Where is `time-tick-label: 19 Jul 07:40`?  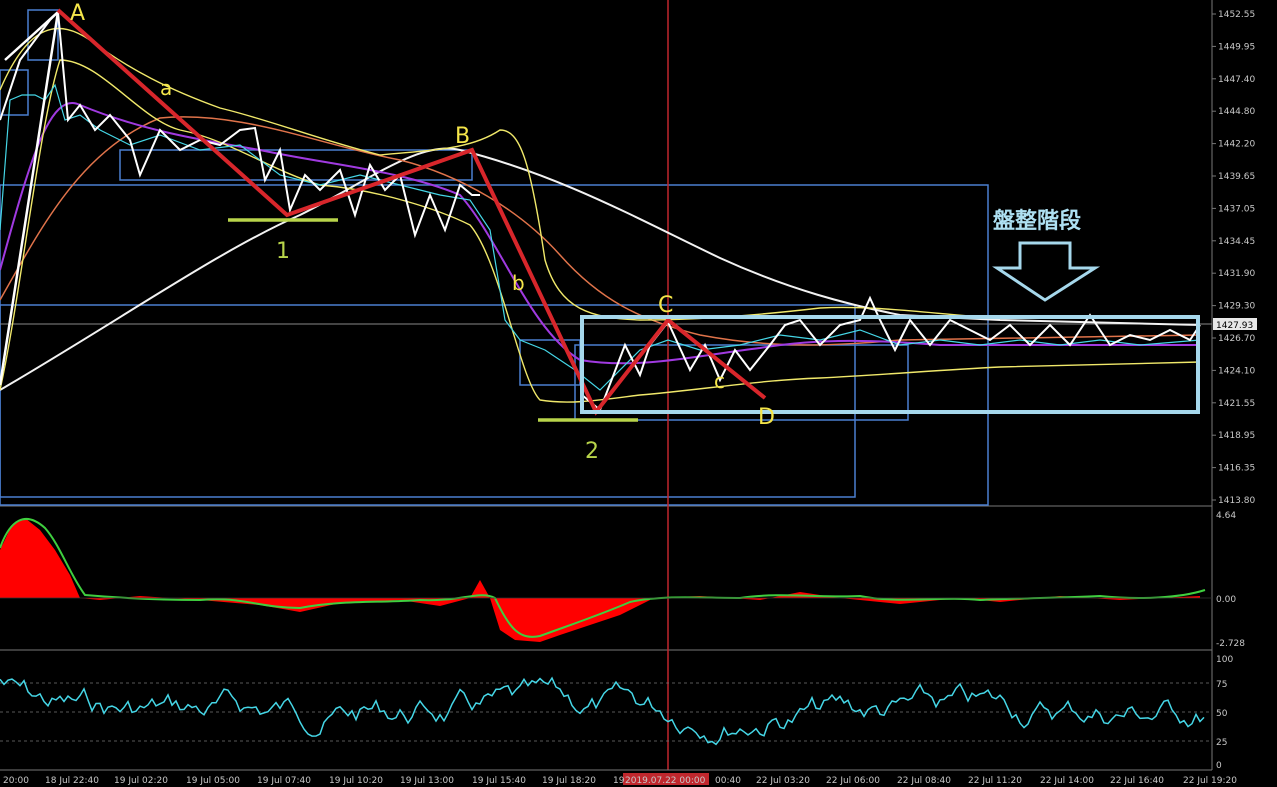 time-tick-label: 19 Jul 07:40 is located at coordinates (284, 781).